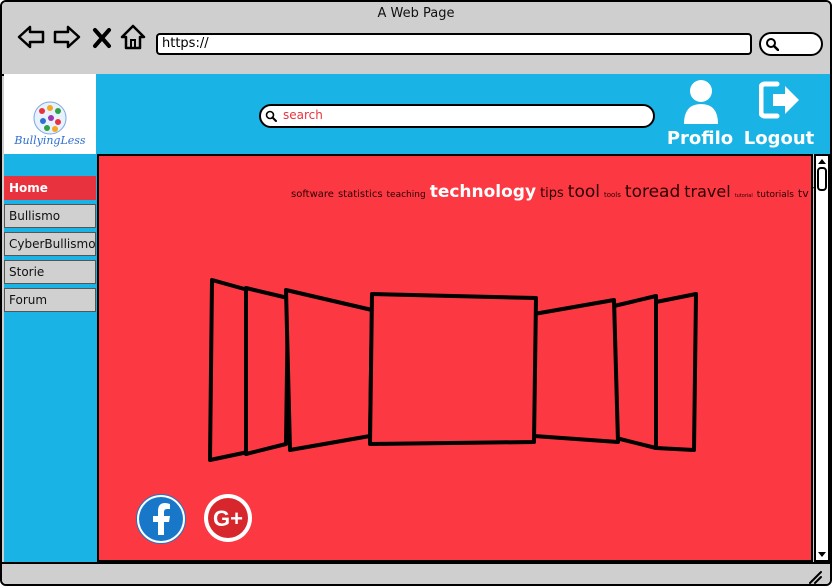 This screenshot has height=588, width=834. What do you see at coordinates (552, 193) in the screenshot?
I see `tag-cloud-item: tips` at bounding box center [552, 193].